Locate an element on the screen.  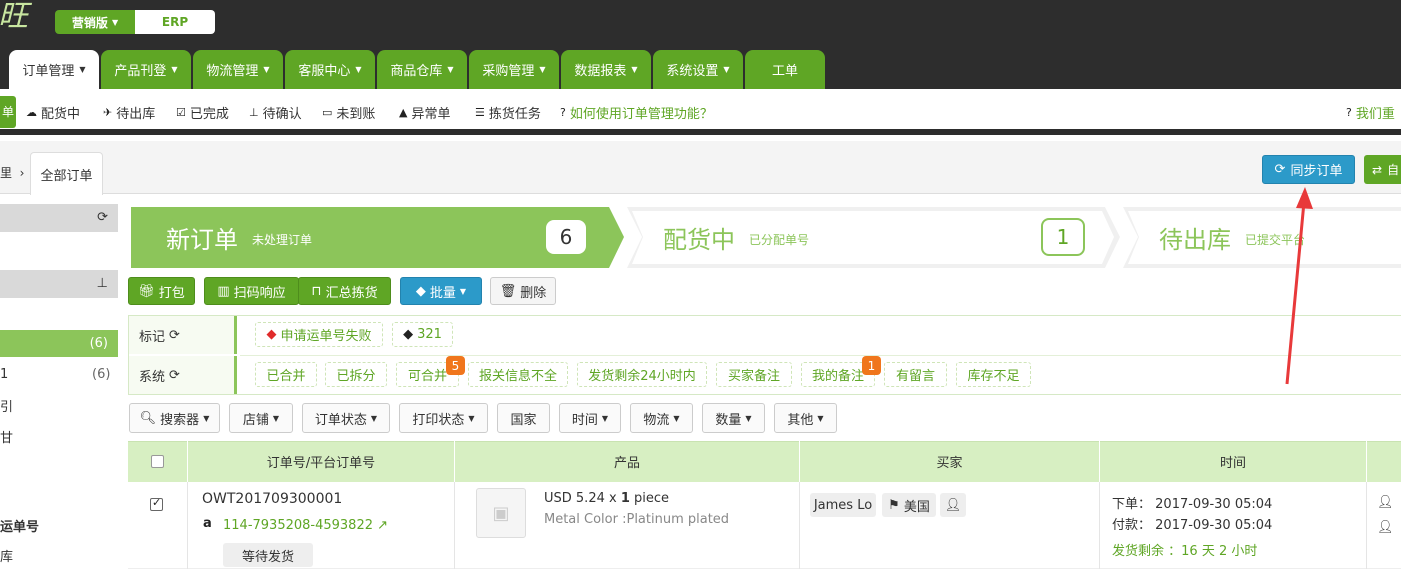
scan-response-button: ▥ 扫码响应 is located at coordinates (251, 291).